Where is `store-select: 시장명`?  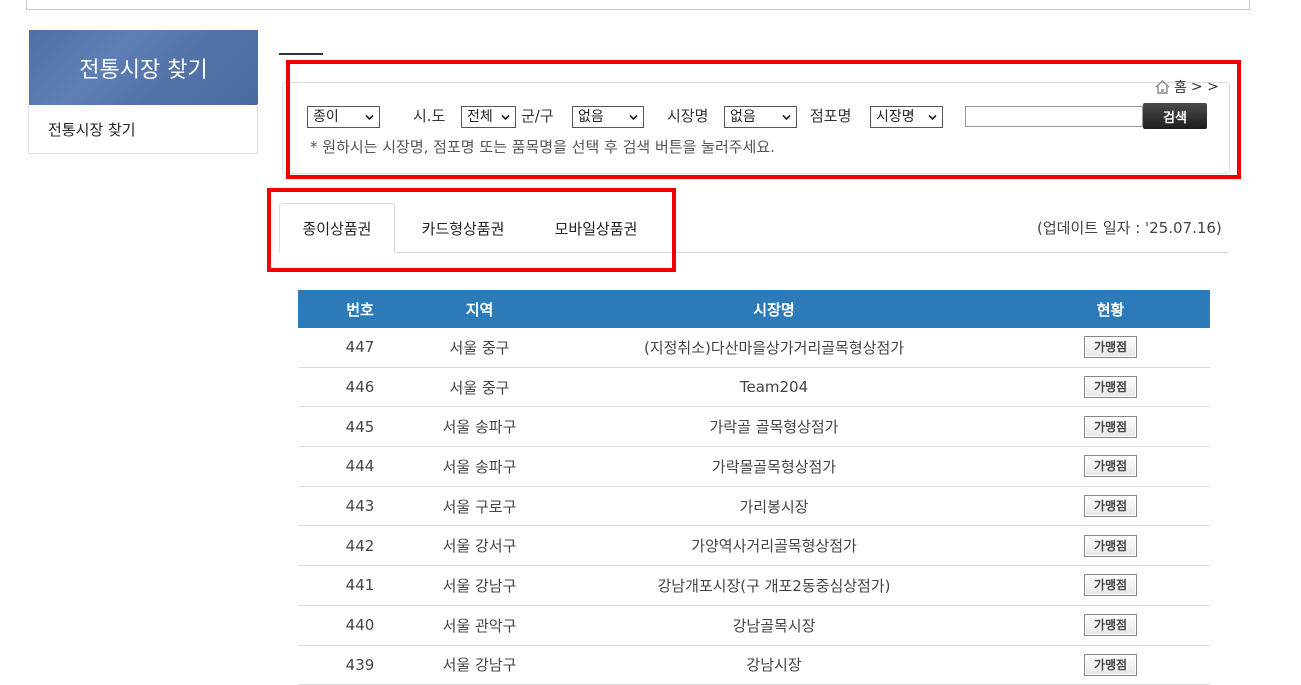
store-select: 시장명 is located at coordinates (906, 117).